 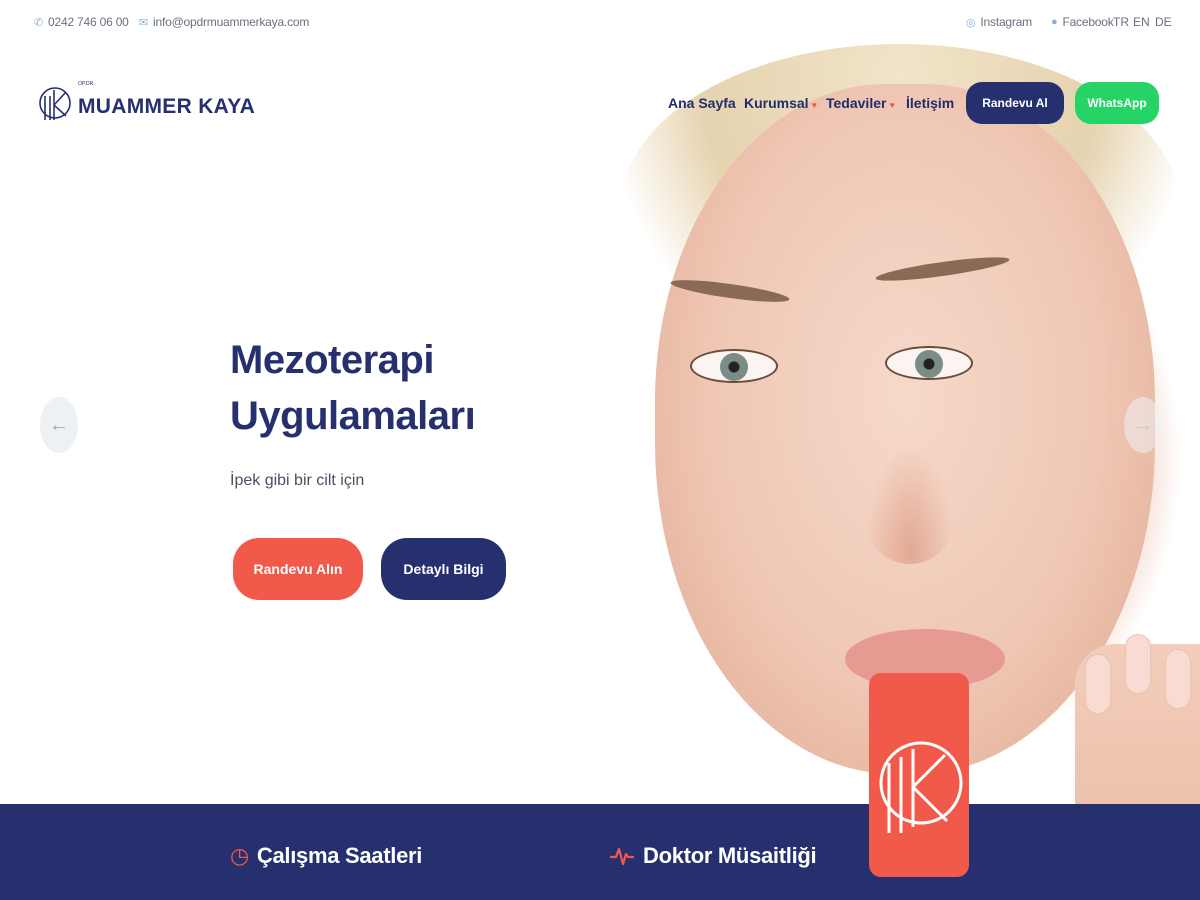 What do you see at coordinates (730, 855) in the screenshot?
I see `doctor-availability-title: Doktor Müsaitliği` at bounding box center [730, 855].